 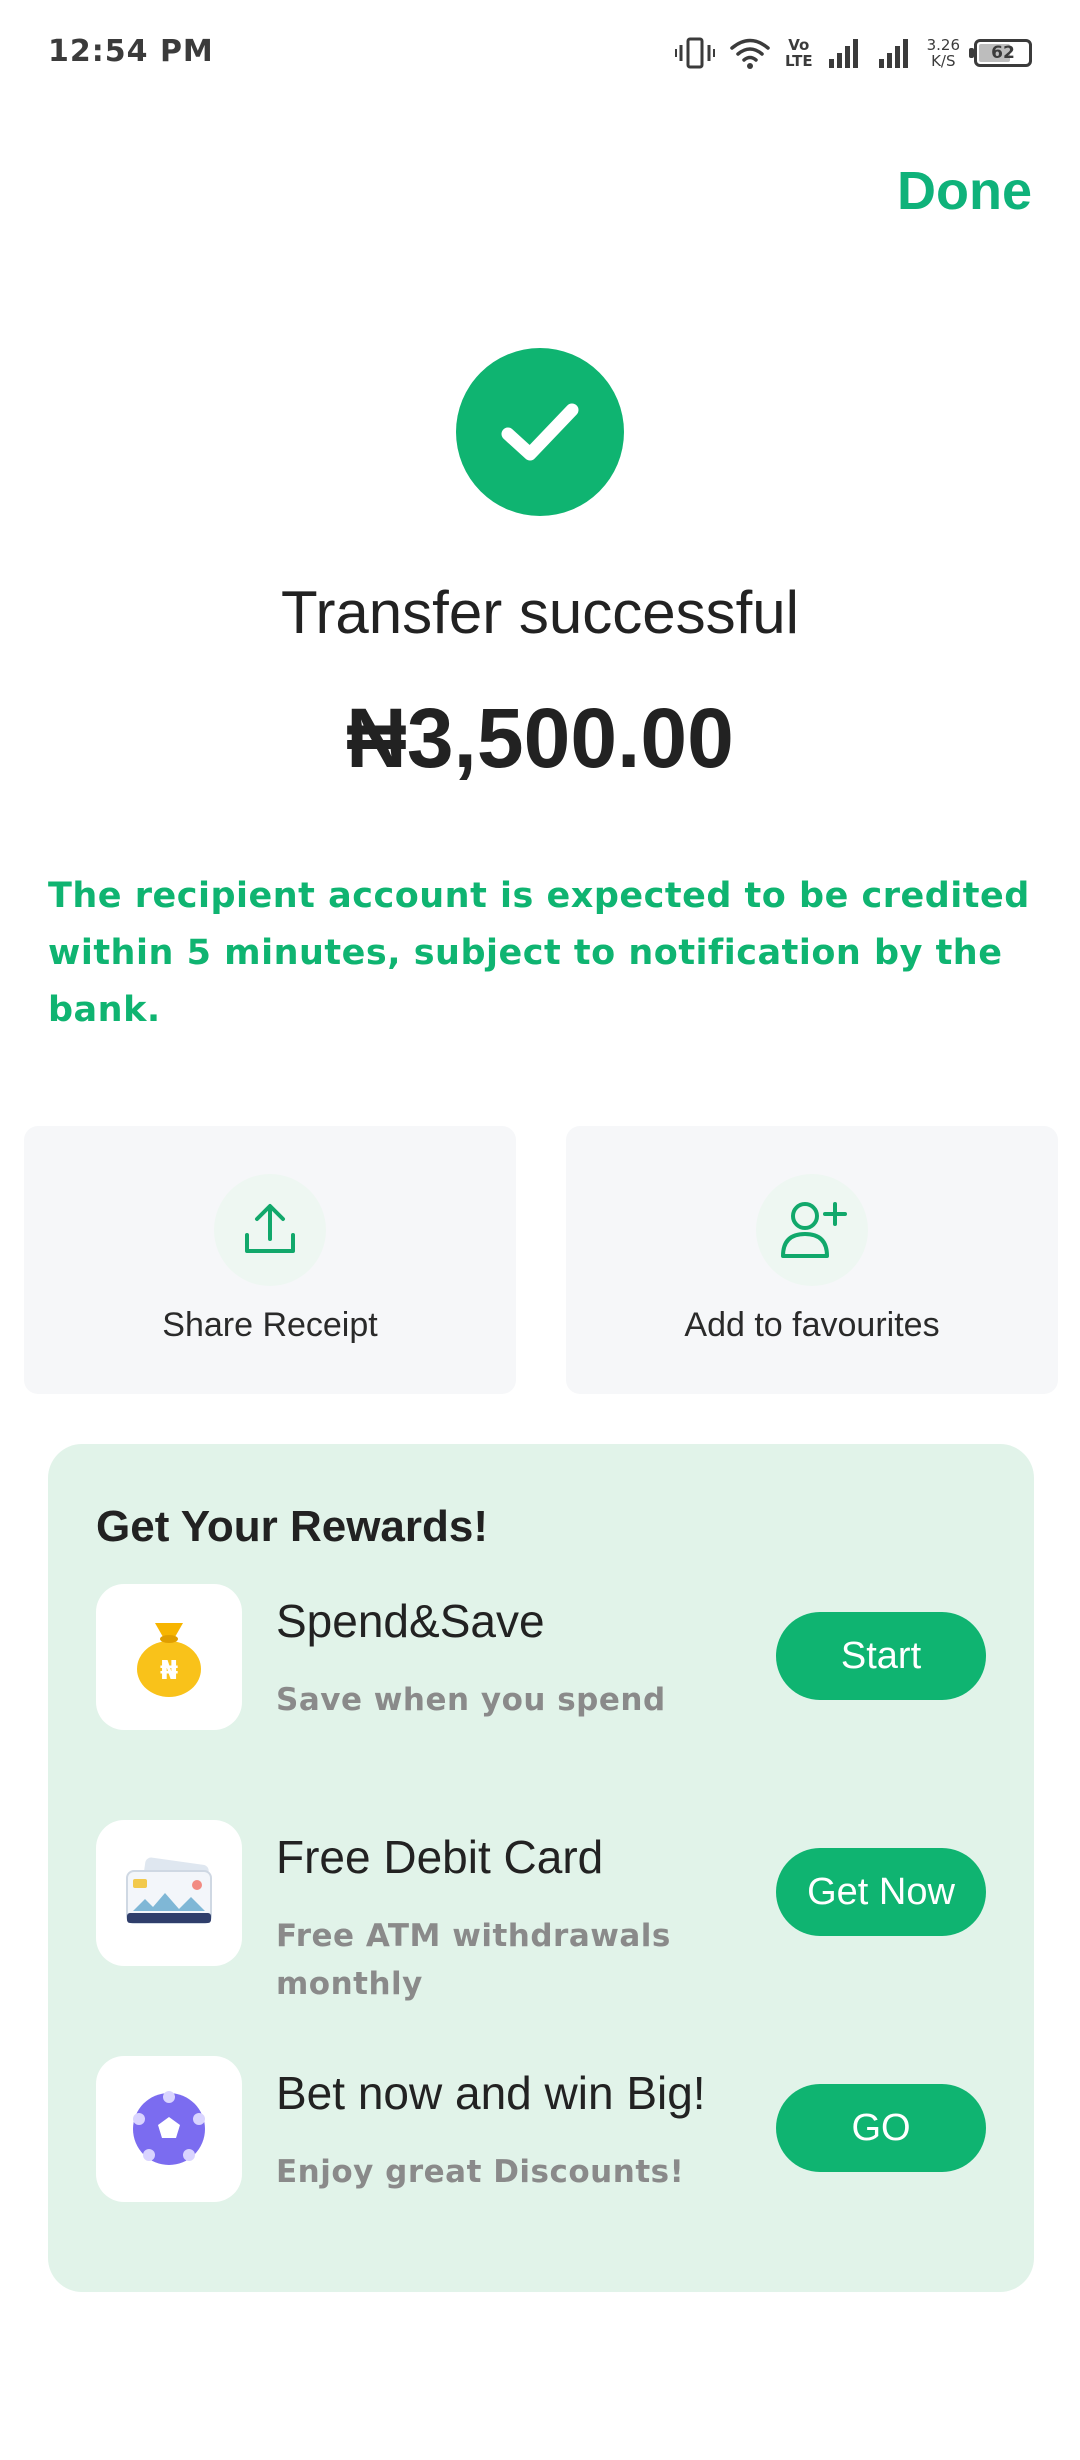 What do you see at coordinates (845, 53) in the screenshot?
I see `signal-icon` at bounding box center [845, 53].